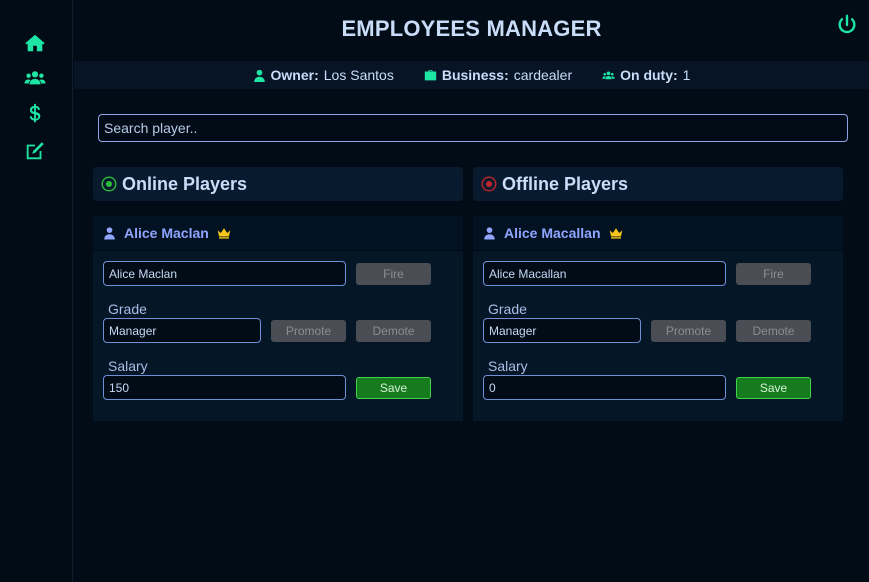 The width and height of the screenshot is (869, 582). I want to click on online-salary-label: Salary, so click(128, 366).